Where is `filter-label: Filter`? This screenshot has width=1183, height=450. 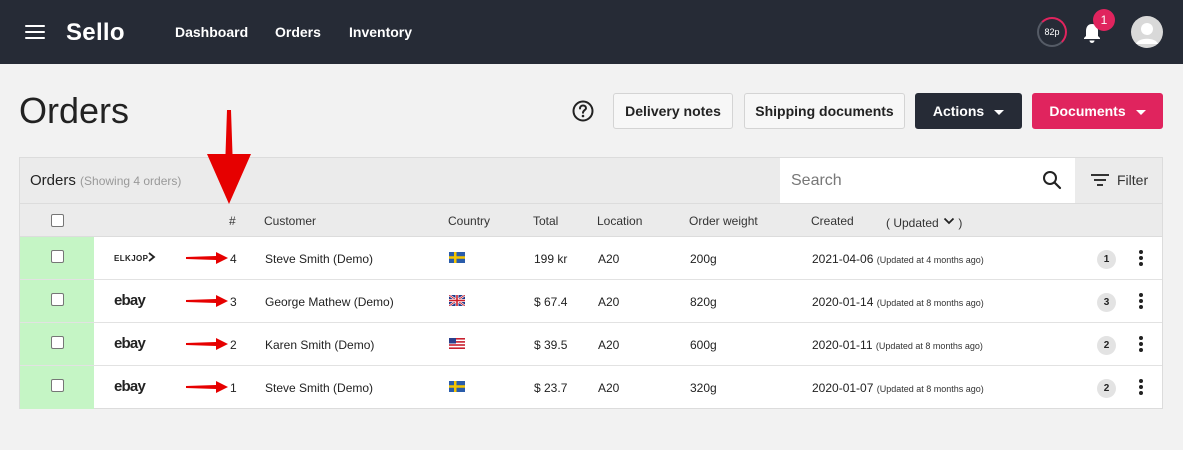
filter-label: Filter is located at coordinates (1133, 180).